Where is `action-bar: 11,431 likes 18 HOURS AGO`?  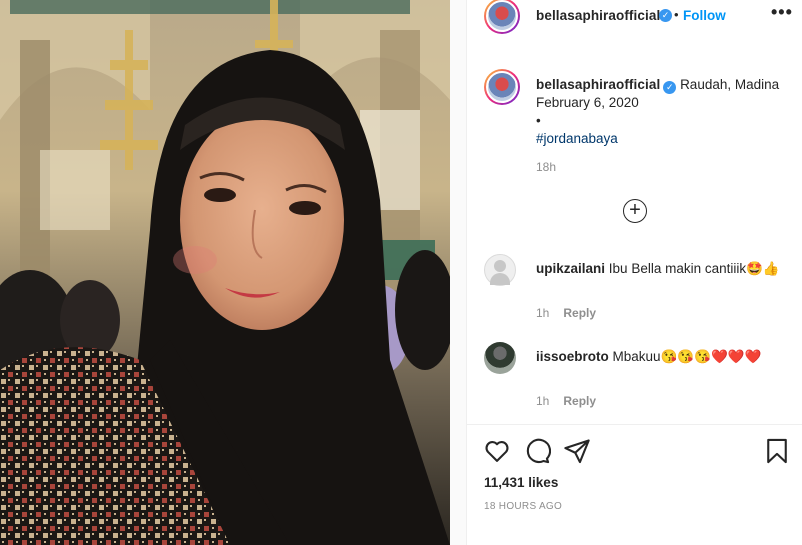 action-bar: 11,431 likes 18 HOURS AGO is located at coordinates (634, 484).